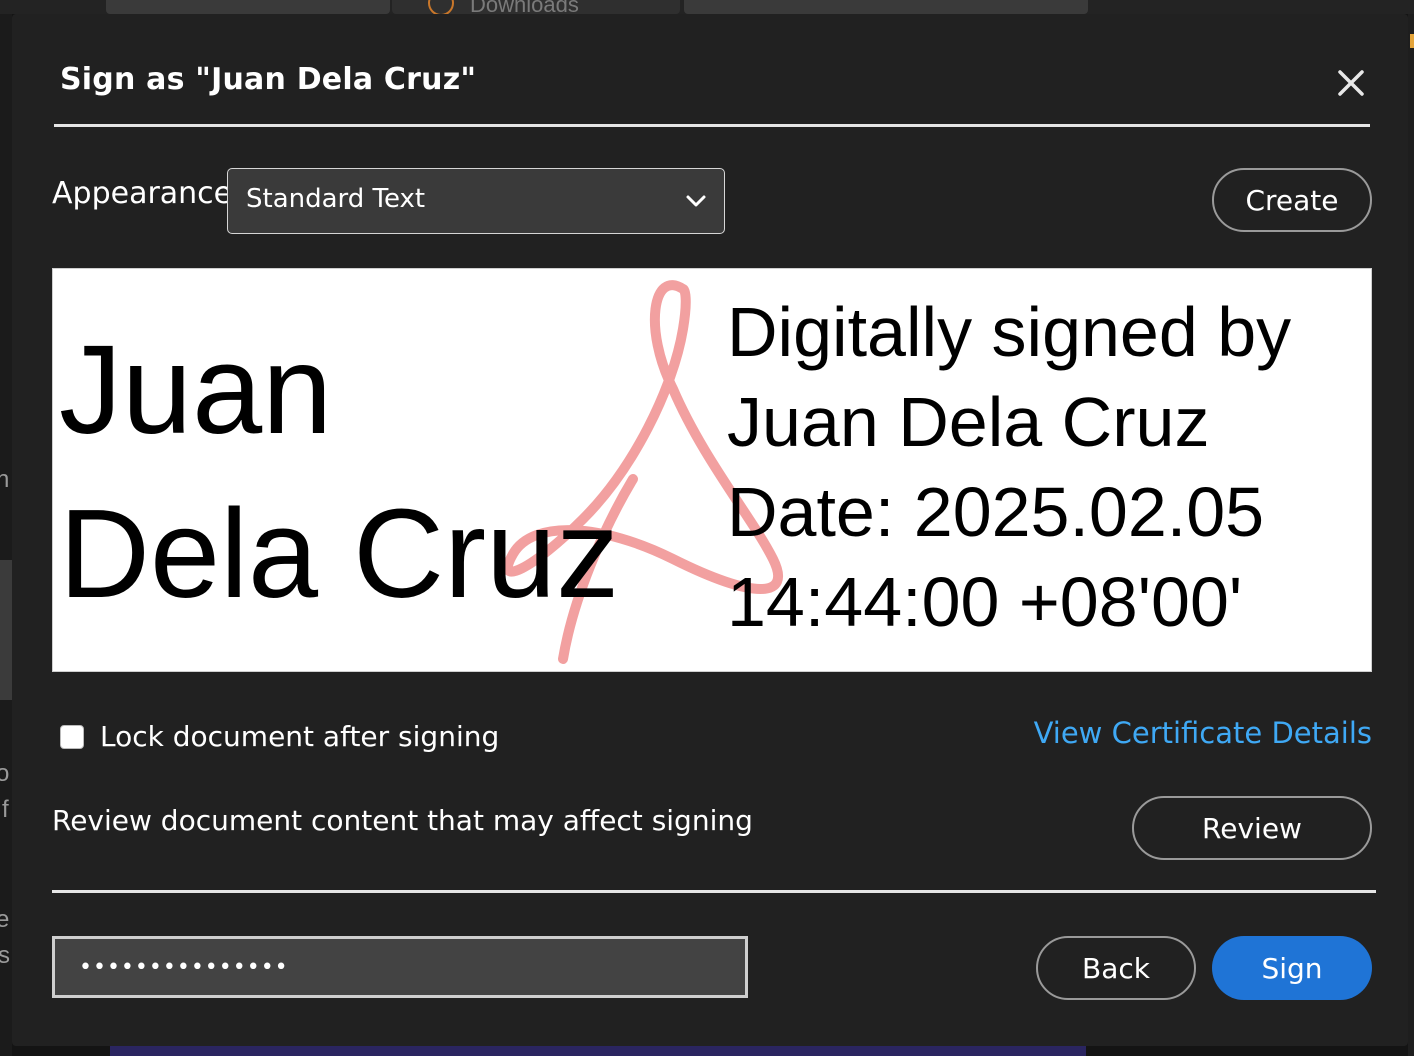  What do you see at coordinates (968, 422) in the screenshot?
I see `signature-detail-line-2: Juan Dela Cruz` at bounding box center [968, 422].